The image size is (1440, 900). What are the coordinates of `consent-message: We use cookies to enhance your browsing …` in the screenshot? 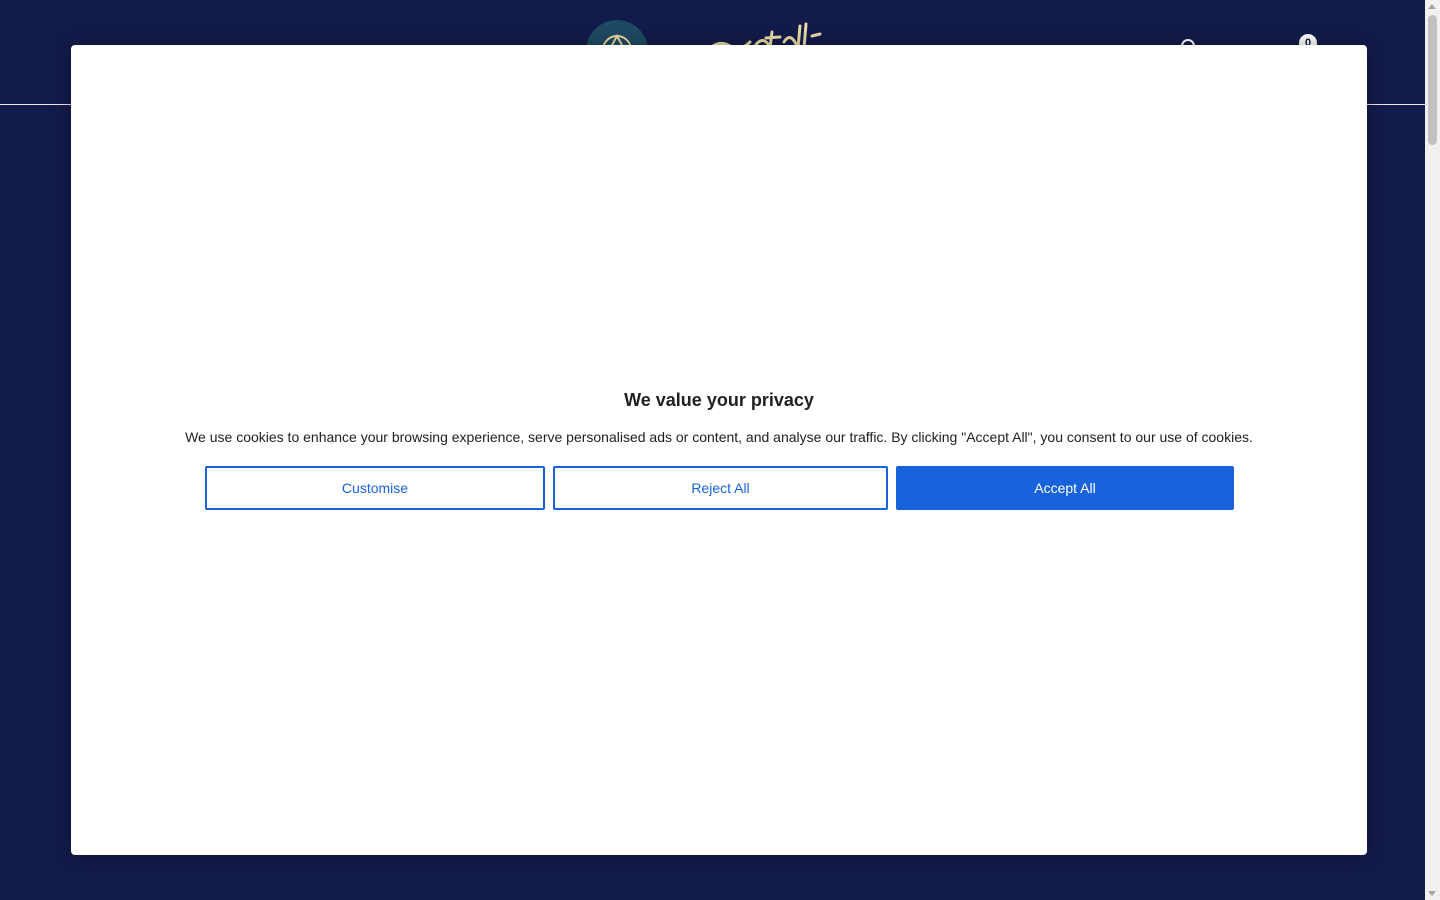 It's located at (719, 437).